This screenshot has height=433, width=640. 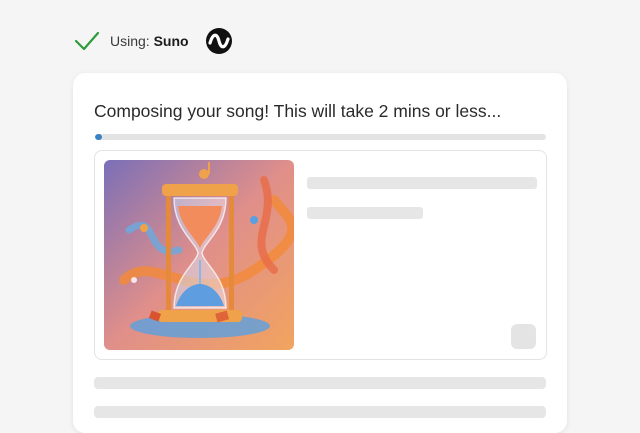 I want to click on song-subtitle-placeholder, so click(x=365, y=213).